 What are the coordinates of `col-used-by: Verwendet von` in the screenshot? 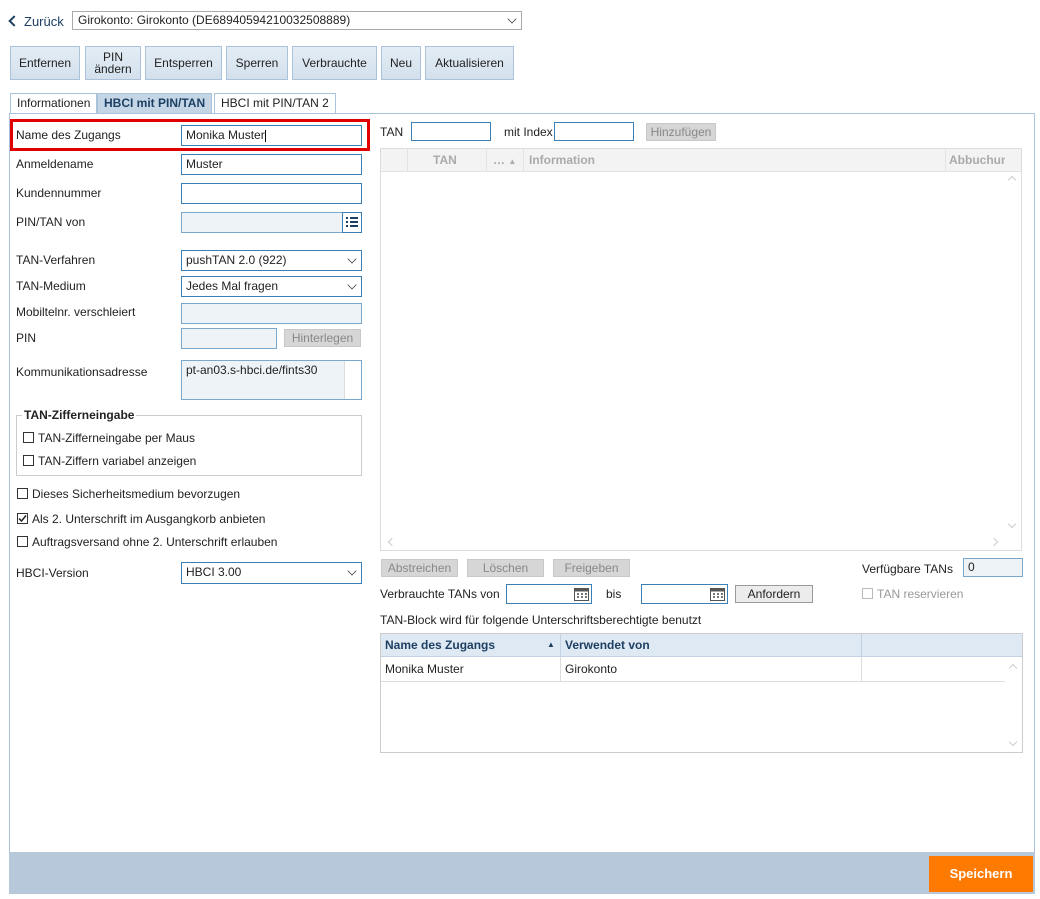 It's located at (607, 645).